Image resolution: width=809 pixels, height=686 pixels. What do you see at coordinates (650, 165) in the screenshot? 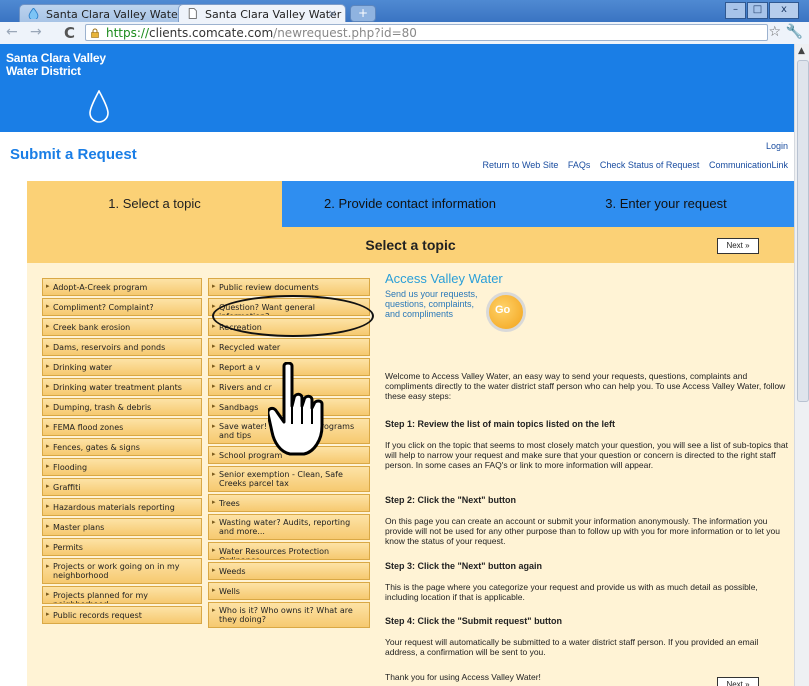
I see `check-status-link: Check Status of Request` at bounding box center [650, 165].